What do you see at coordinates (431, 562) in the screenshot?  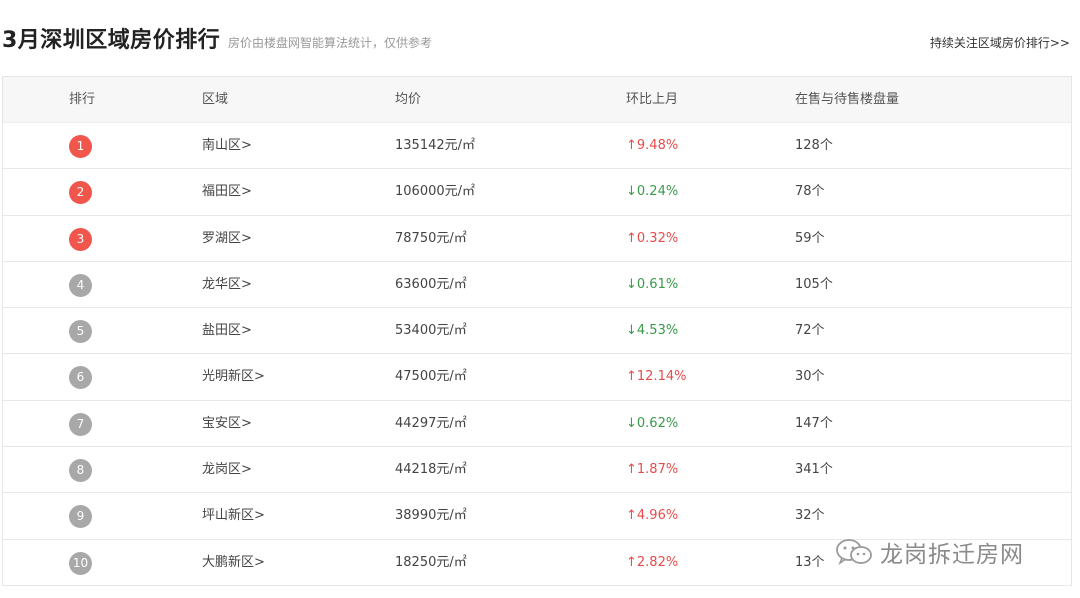 I see `average-price: 18250元/㎡` at bounding box center [431, 562].